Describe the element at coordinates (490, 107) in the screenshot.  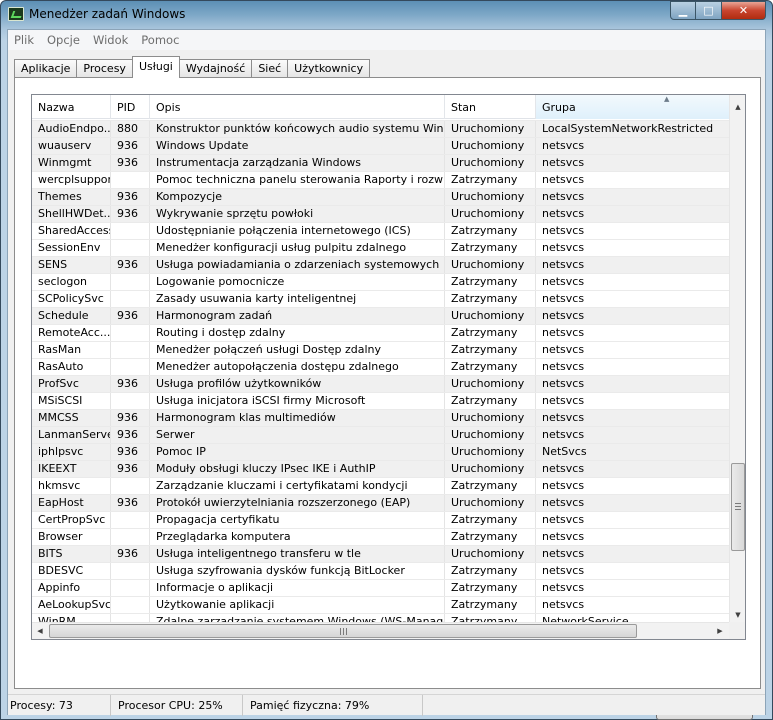
I see `column-header-state: Stan` at that location.